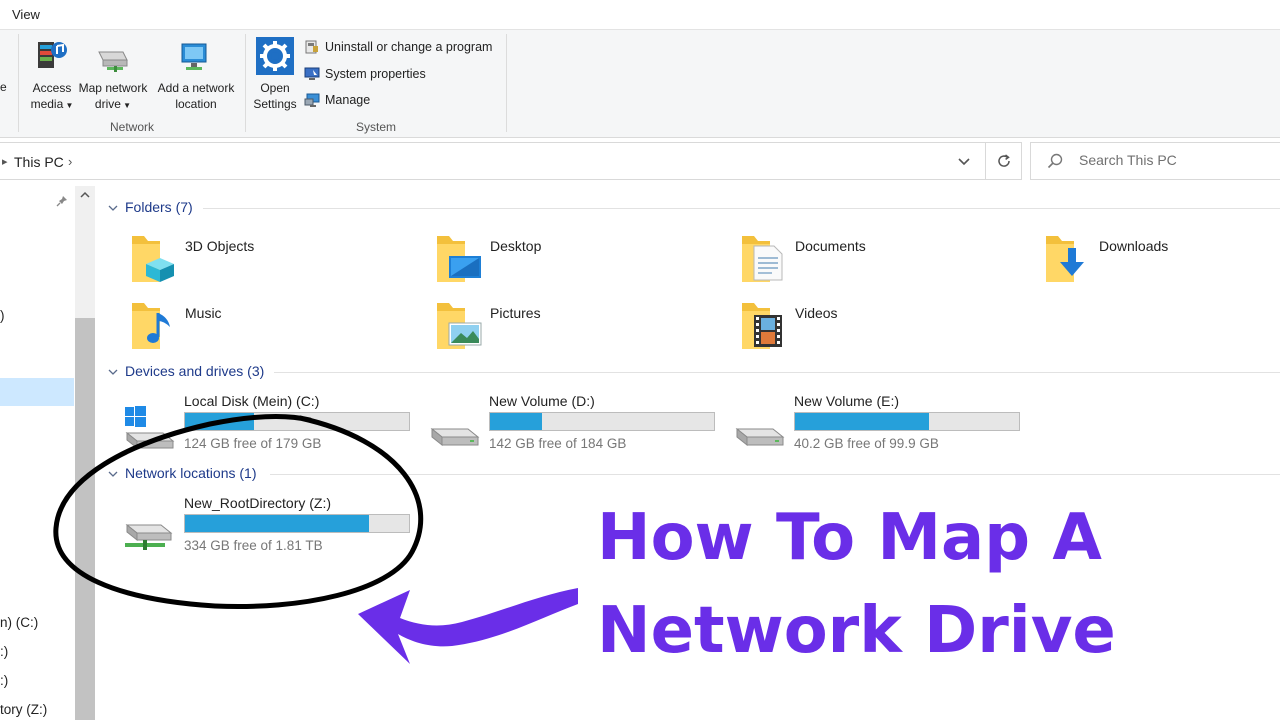  Describe the element at coordinates (1055, 161) in the screenshot. I see `search-icon` at that location.